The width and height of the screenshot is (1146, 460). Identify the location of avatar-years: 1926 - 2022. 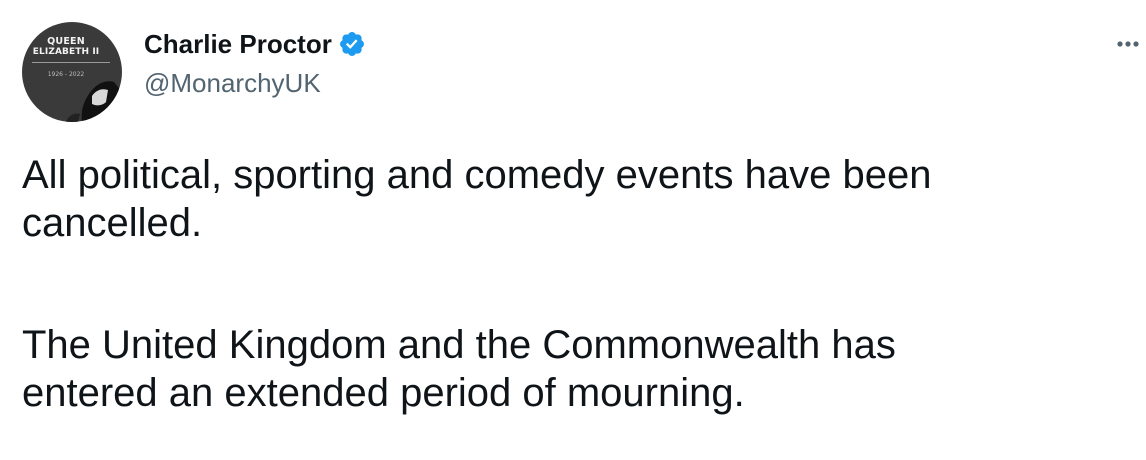
(66, 74).